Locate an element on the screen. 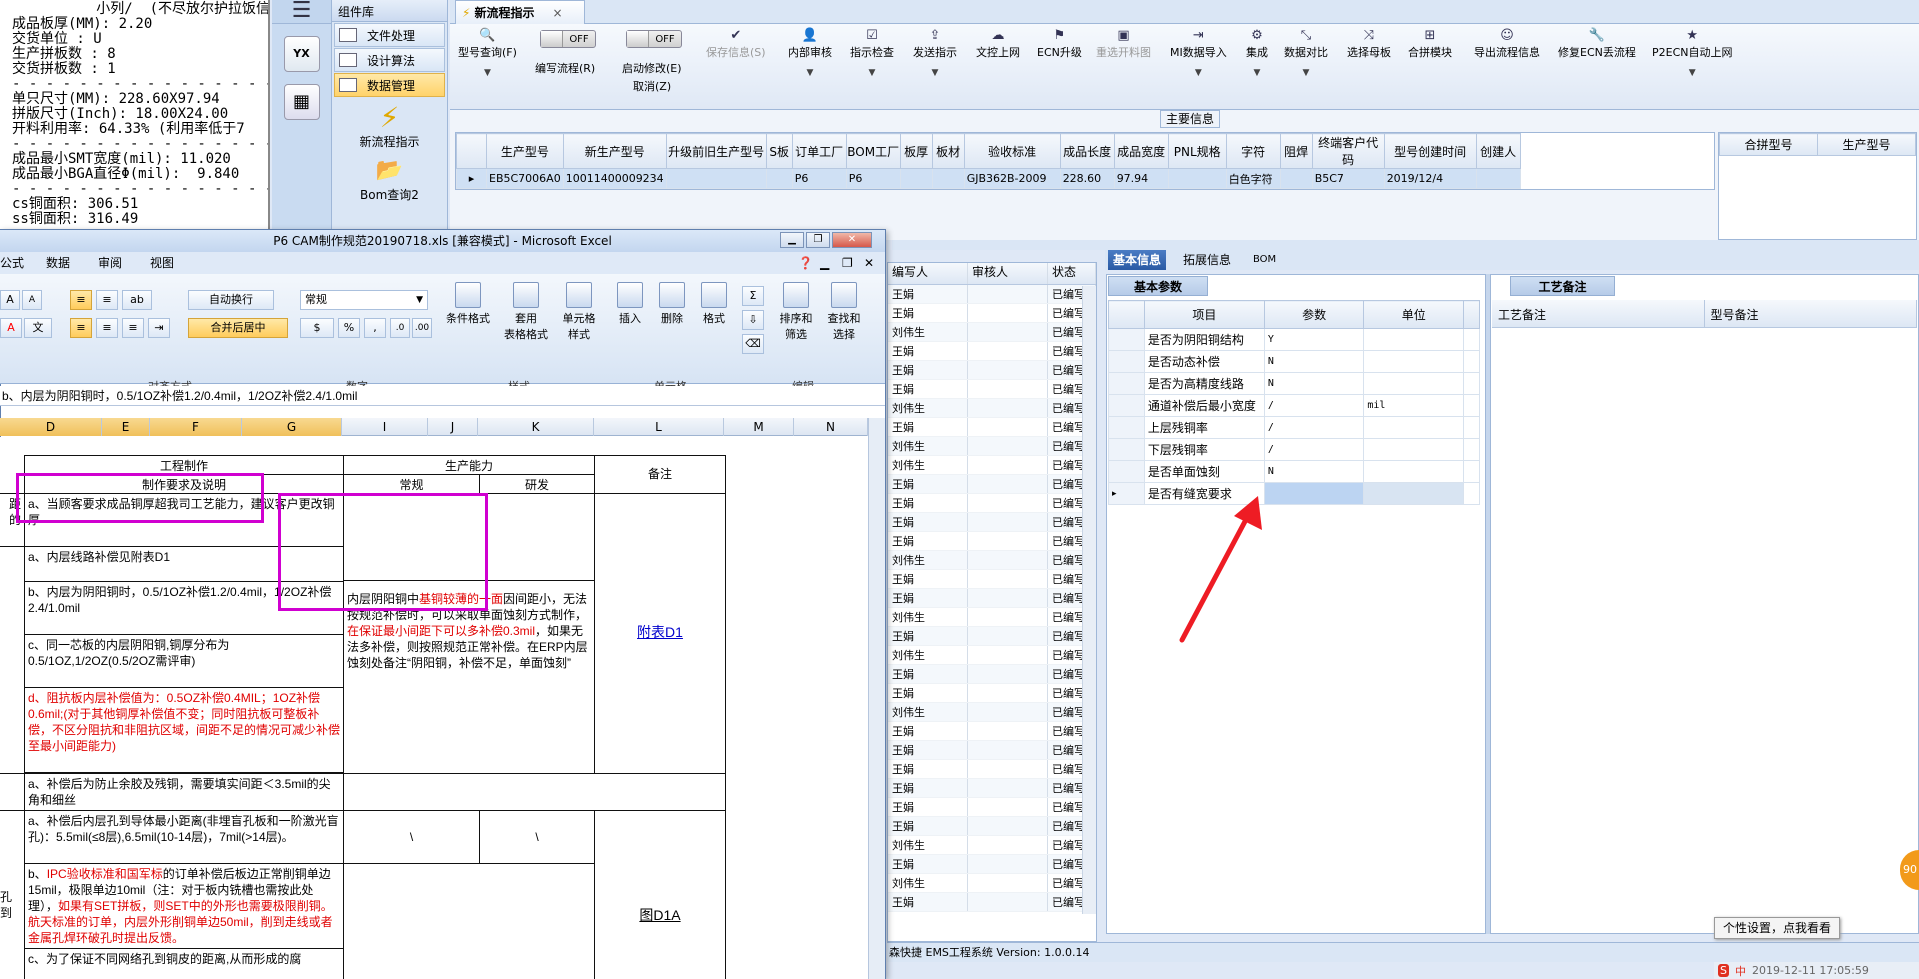  column-j-header: J is located at coordinates (453, 427).